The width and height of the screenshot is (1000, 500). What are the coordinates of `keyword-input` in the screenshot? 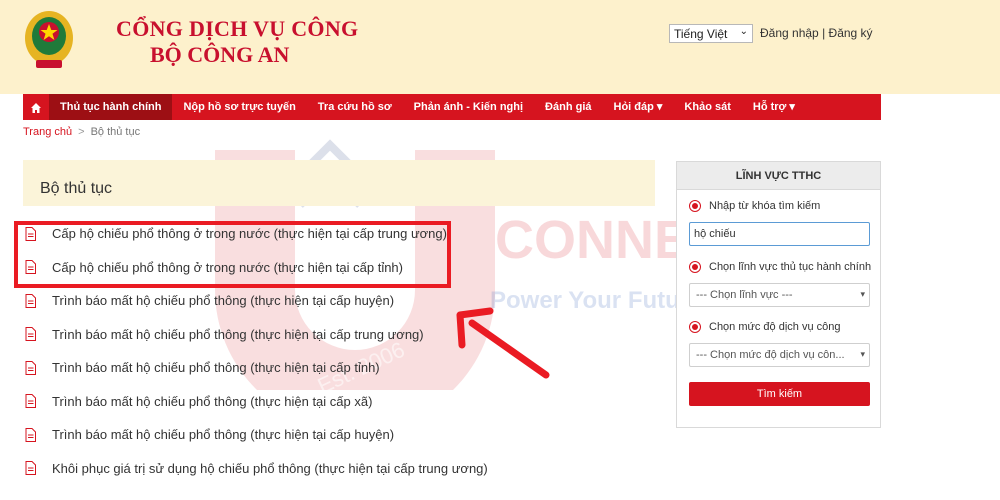 It's located at (779, 234).